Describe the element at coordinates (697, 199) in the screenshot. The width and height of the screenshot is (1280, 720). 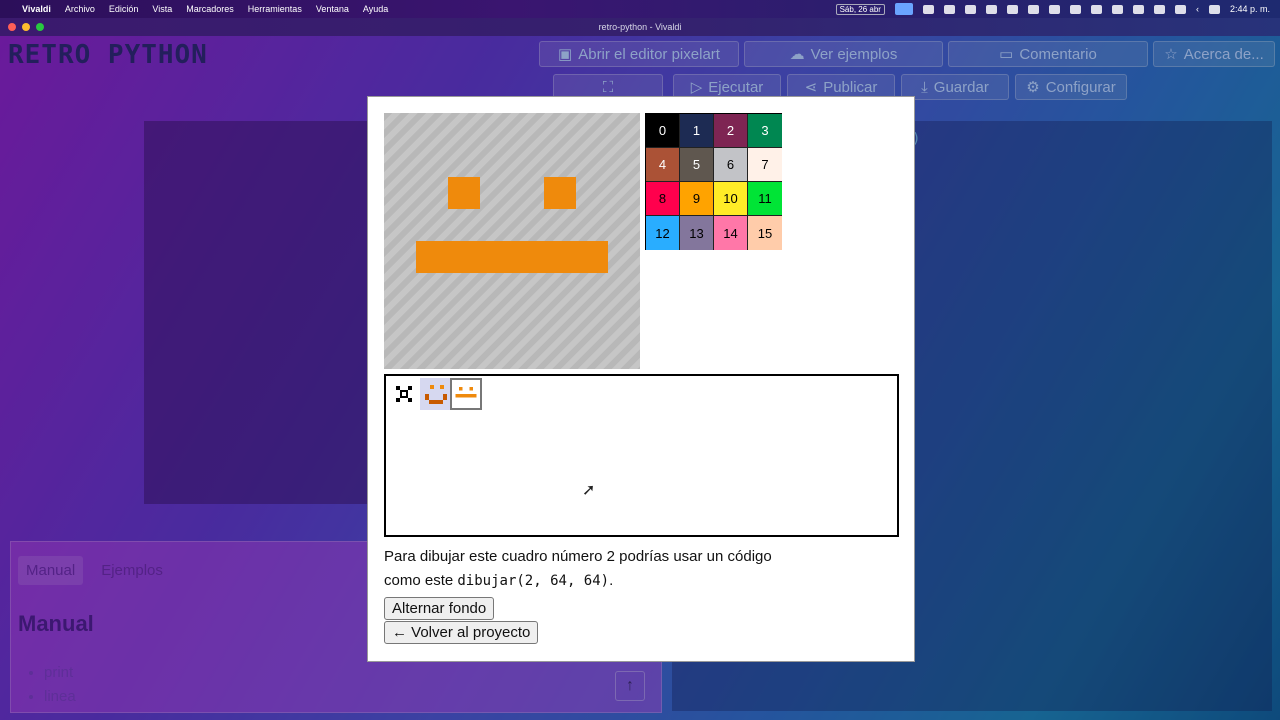
I see `palette-color-9: 9` at that location.